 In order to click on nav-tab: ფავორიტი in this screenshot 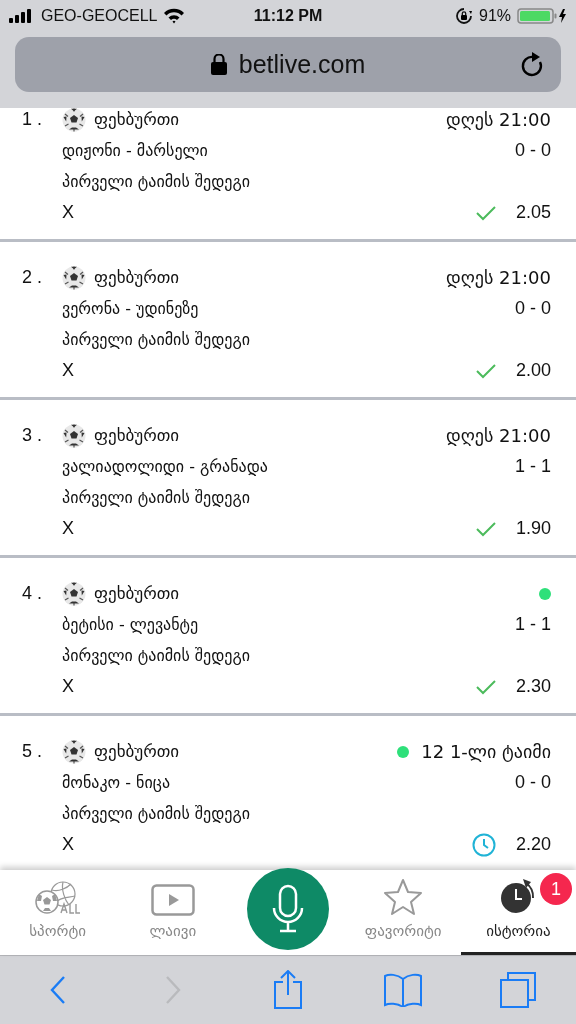, I will do `click(403, 912)`.